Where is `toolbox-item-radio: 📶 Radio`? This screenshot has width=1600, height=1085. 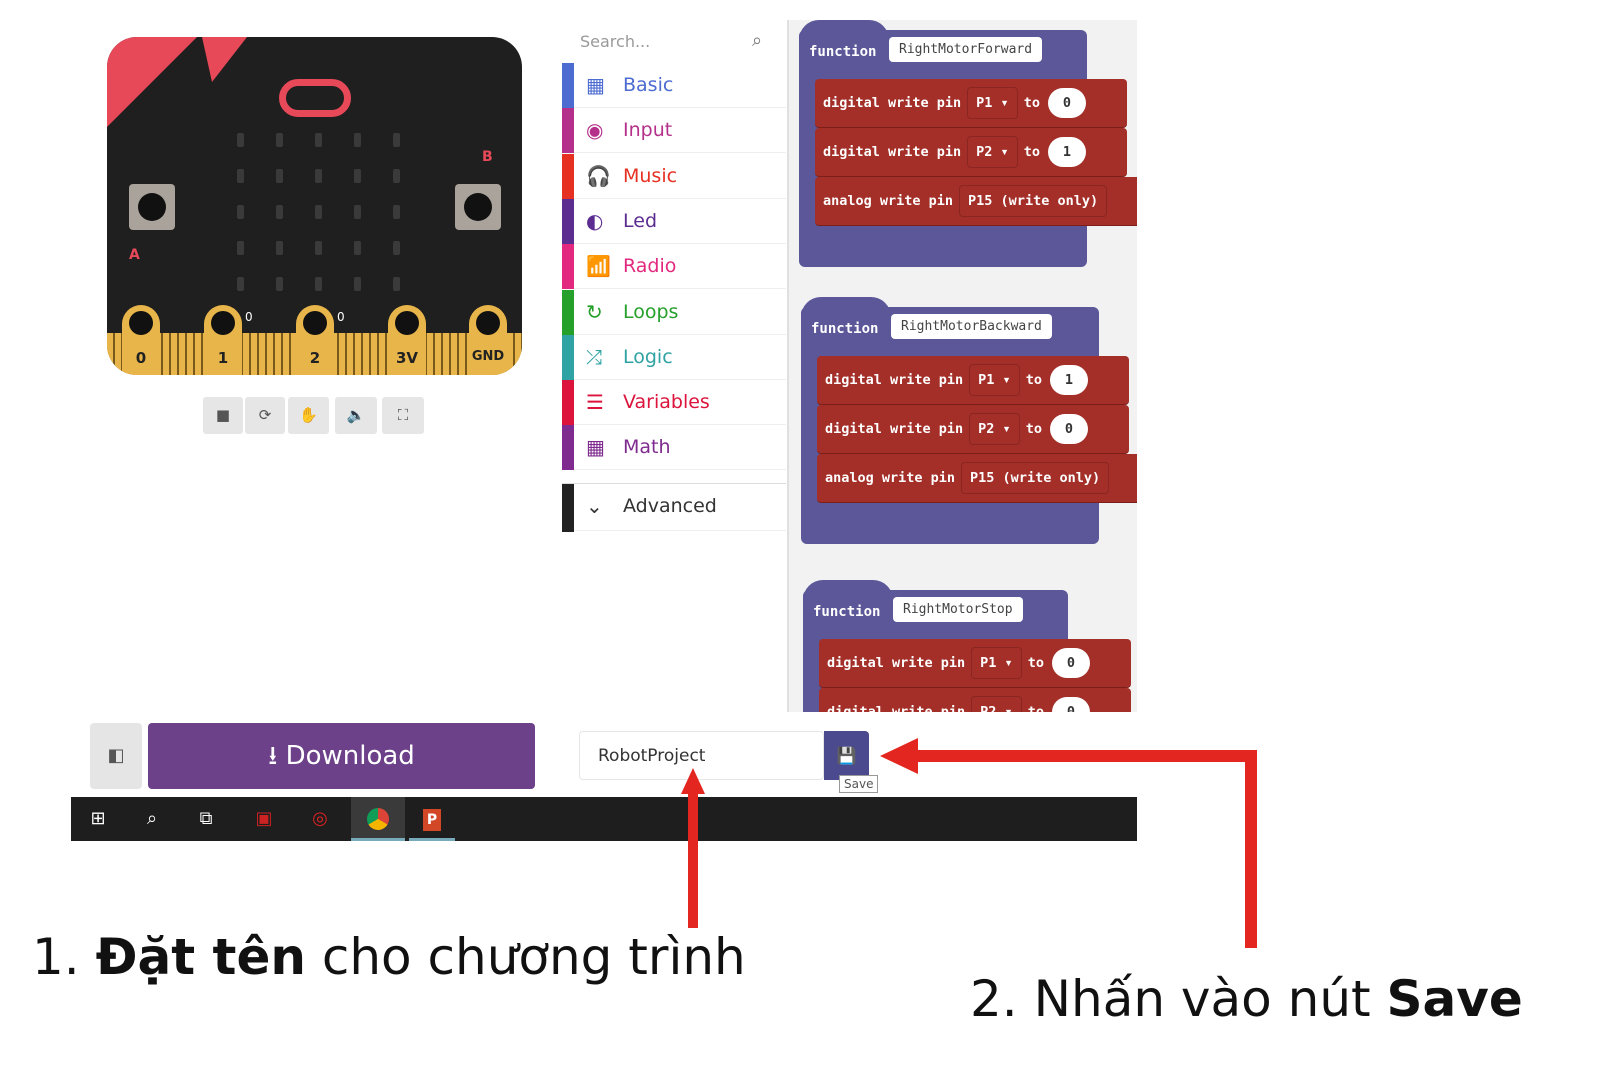 toolbox-item-radio: 📶 Radio is located at coordinates (674, 267).